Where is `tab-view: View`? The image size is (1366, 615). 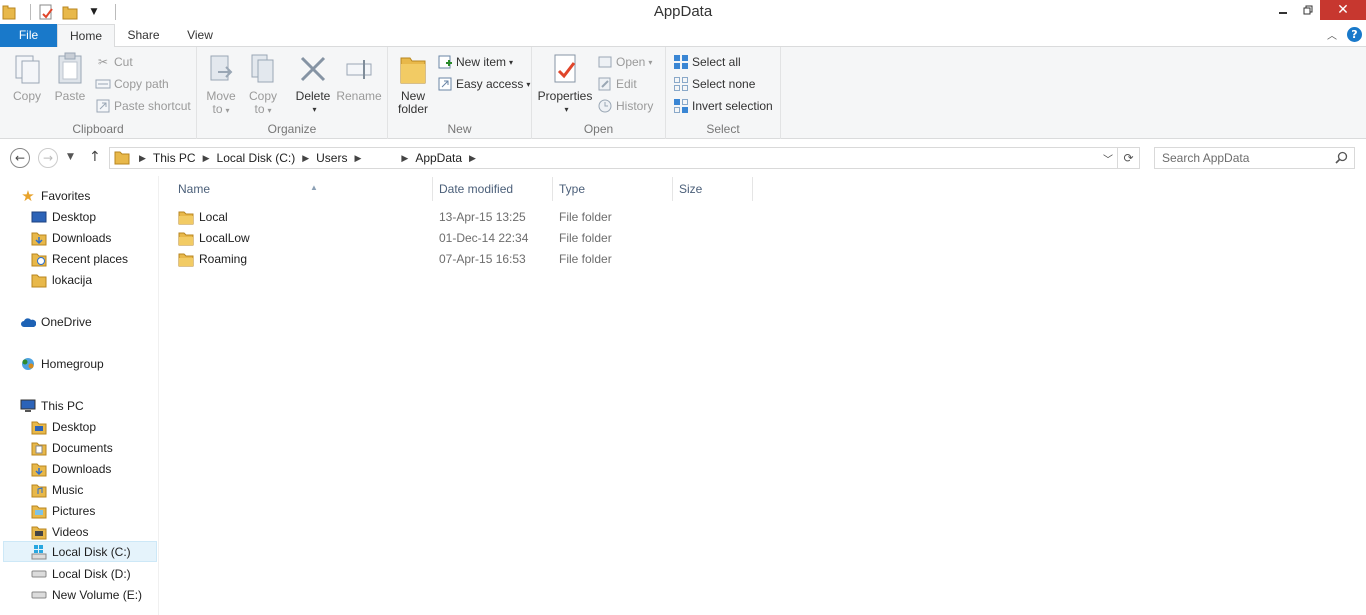
tab-view: View is located at coordinates (200, 35).